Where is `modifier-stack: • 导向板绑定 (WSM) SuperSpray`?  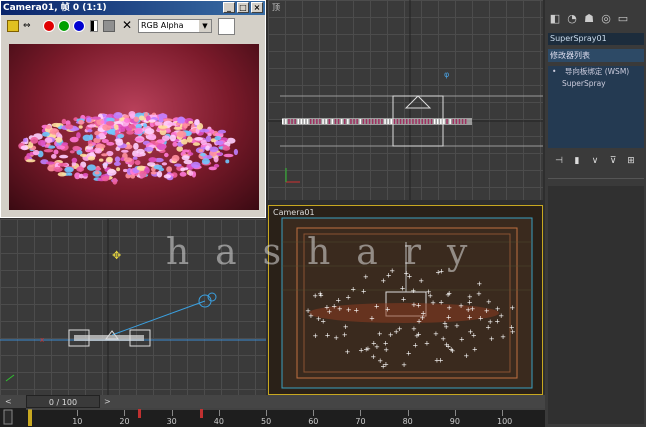 modifier-stack: • 导向板绑定 (WSM) SuperSpray is located at coordinates (596, 107).